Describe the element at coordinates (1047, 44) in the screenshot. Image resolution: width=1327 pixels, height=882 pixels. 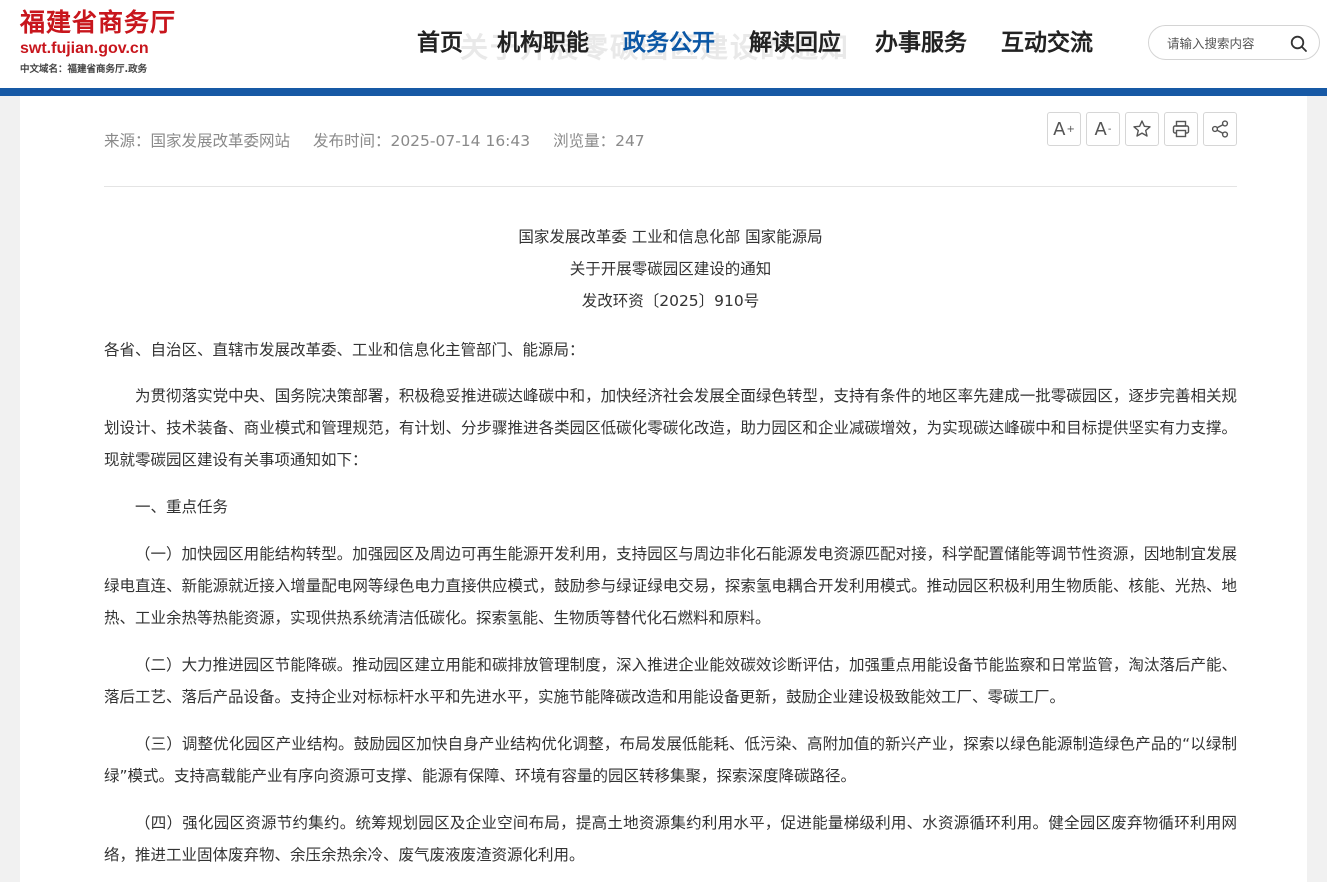
I see `nav-item-interaction: 互动交流` at that location.